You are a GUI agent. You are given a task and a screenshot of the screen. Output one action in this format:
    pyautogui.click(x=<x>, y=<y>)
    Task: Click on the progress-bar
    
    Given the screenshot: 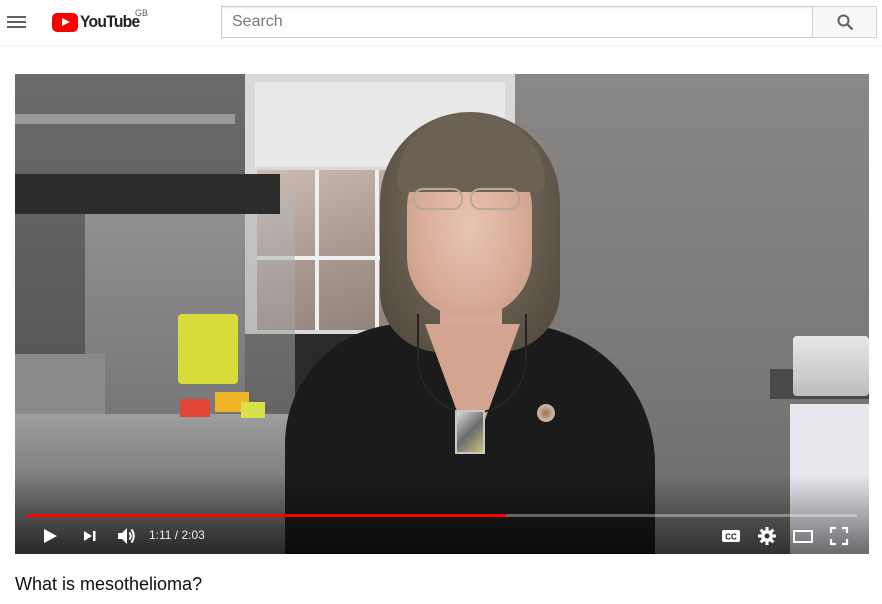 What is the action you would take?
    pyautogui.click(x=442, y=515)
    